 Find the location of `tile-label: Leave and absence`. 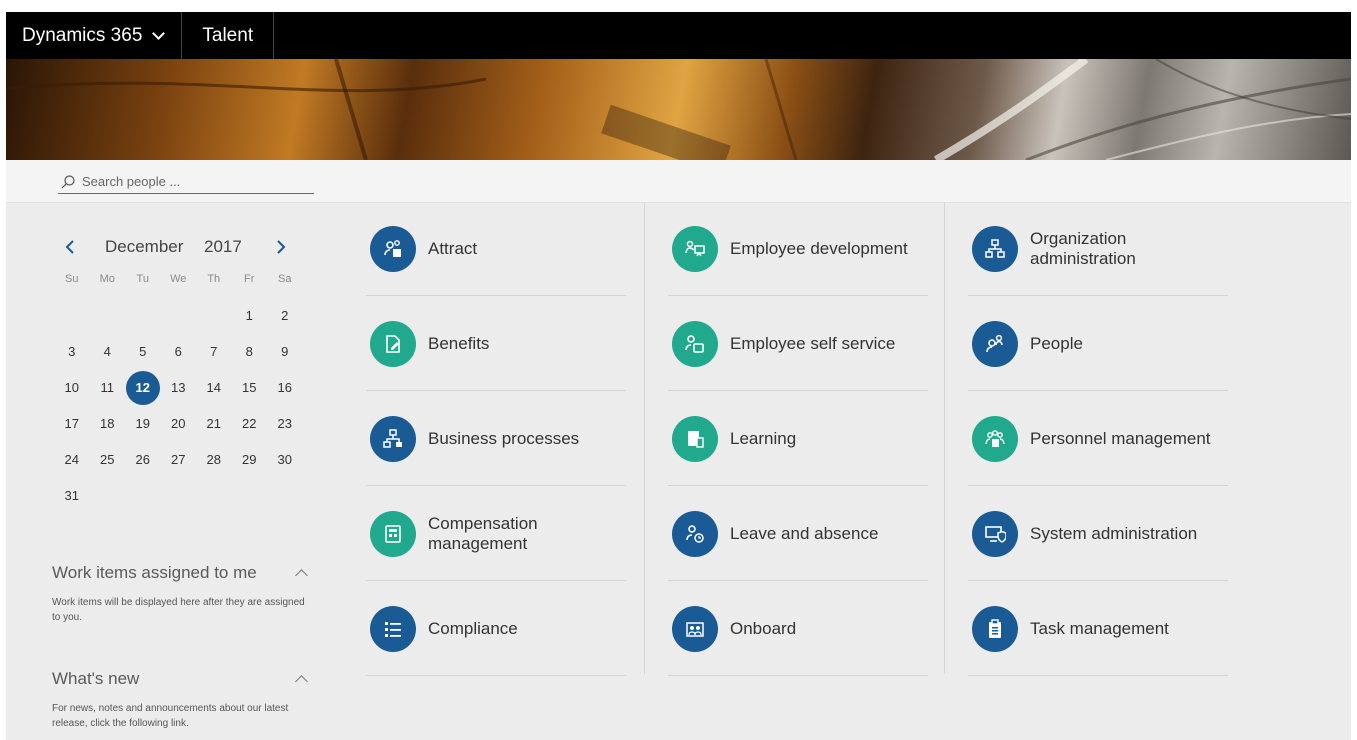

tile-label: Leave and absence is located at coordinates (804, 533).